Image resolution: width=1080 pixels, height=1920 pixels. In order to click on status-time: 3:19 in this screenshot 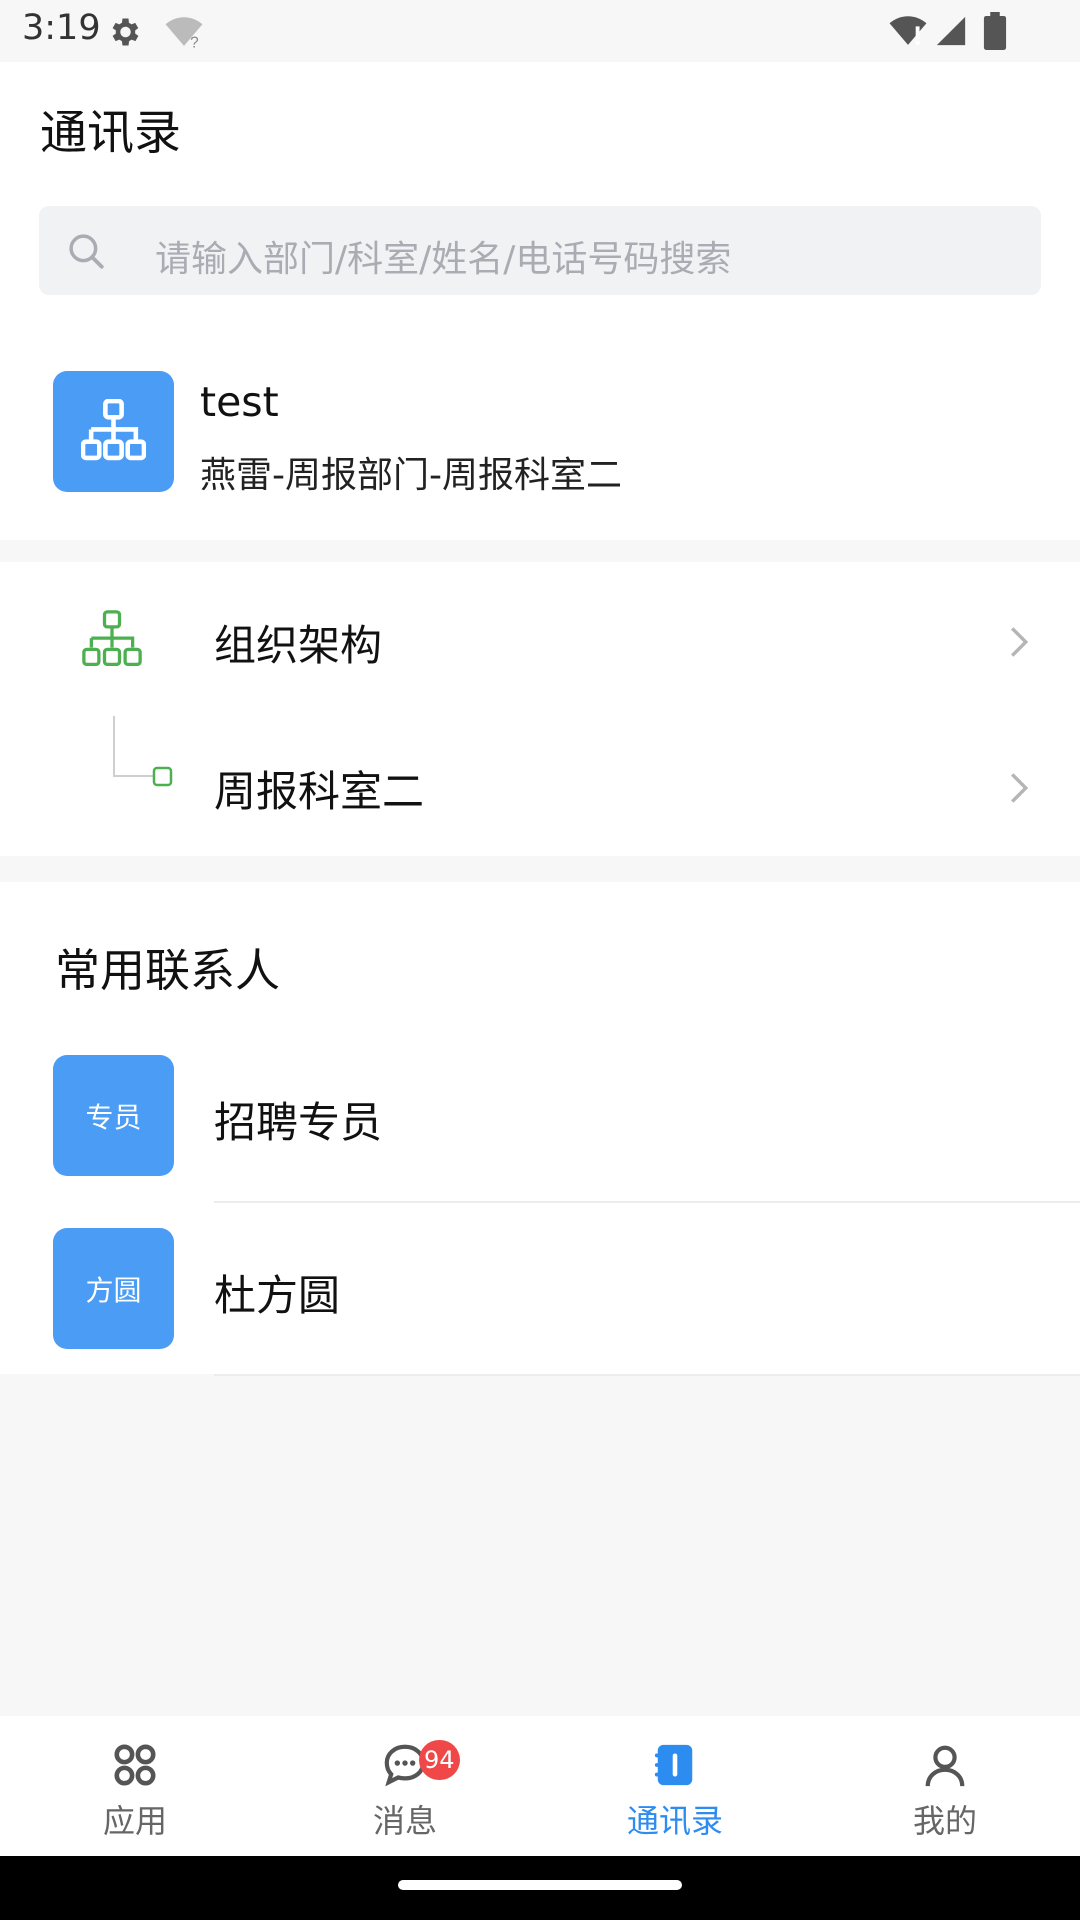, I will do `click(61, 28)`.